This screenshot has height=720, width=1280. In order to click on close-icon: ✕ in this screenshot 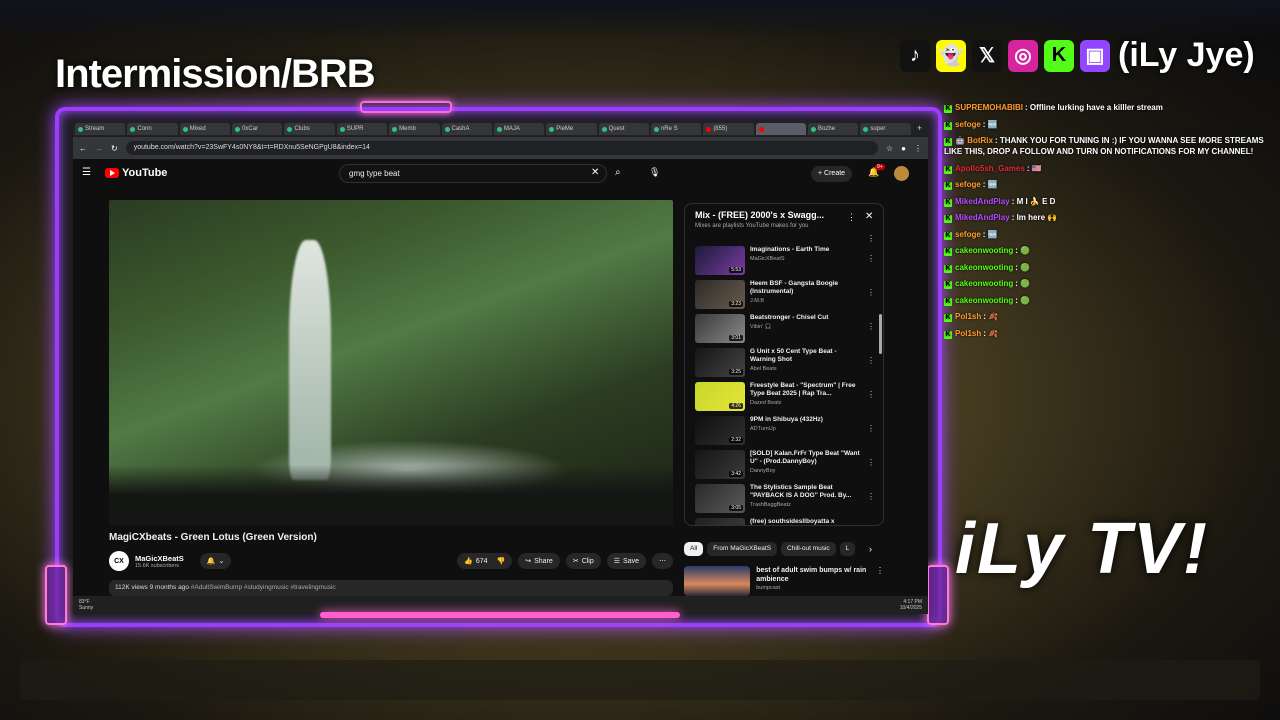, I will do `click(869, 216)`.